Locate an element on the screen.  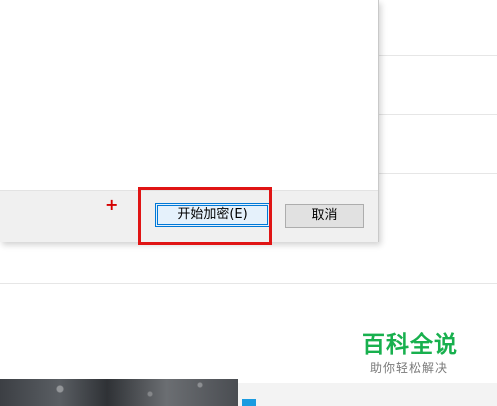
crosshair-cursor-icon: + is located at coordinates (112, 204).